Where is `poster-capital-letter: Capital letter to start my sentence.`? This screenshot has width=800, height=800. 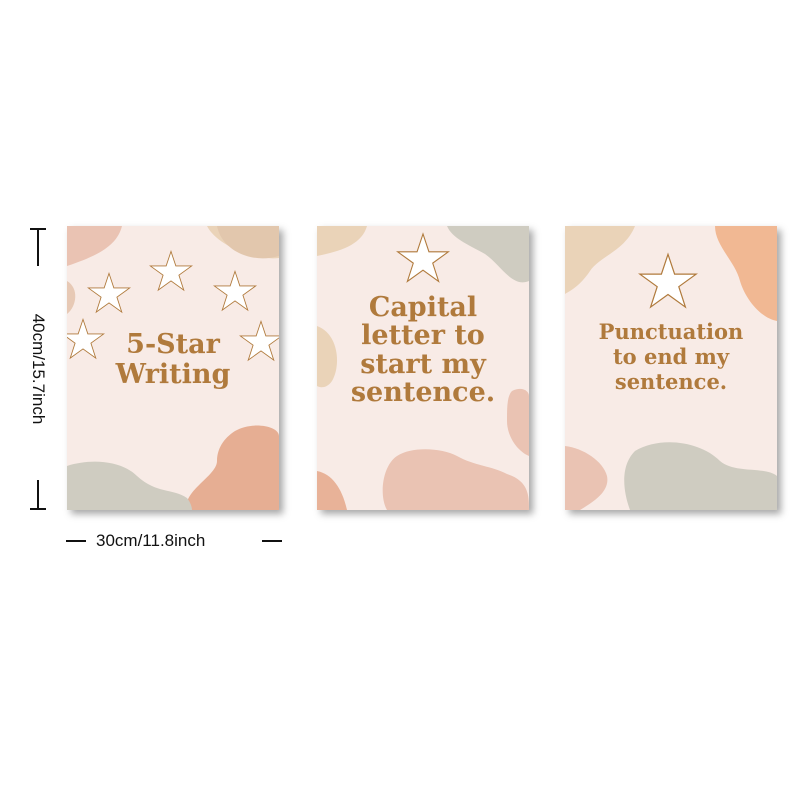 poster-capital-letter: Capital letter to start my sentence. is located at coordinates (423, 368).